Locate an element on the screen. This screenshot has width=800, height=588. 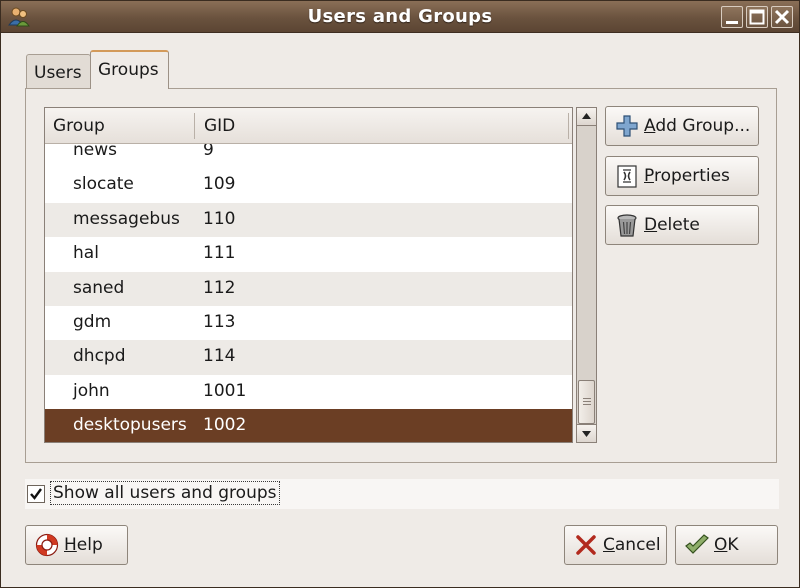
table-row: messagebus 110 is located at coordinates (308, 220).